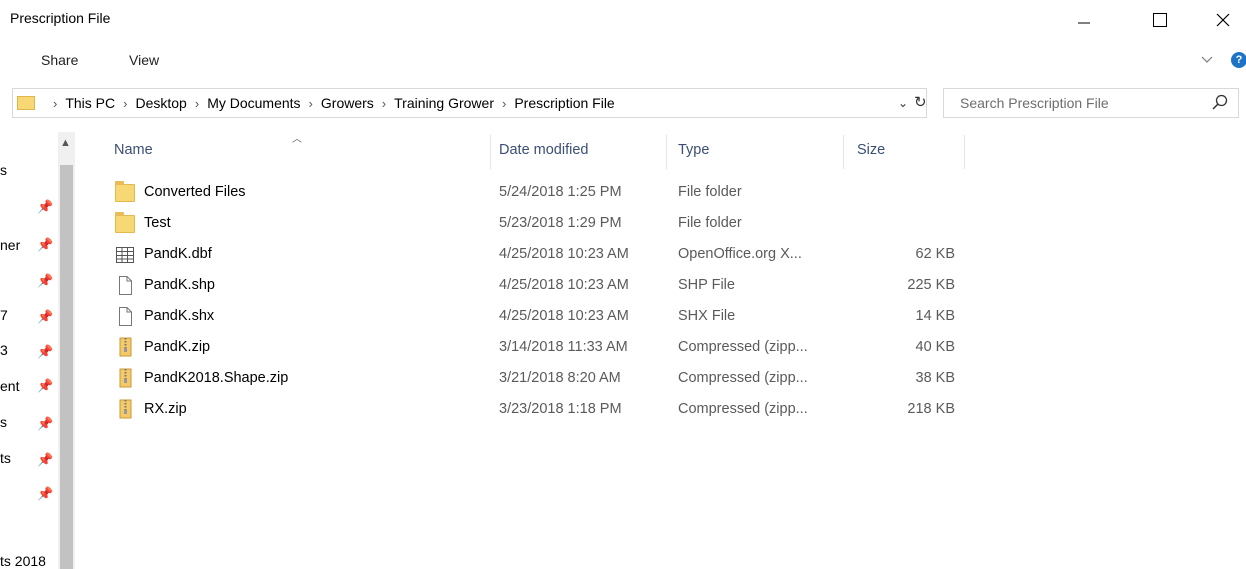 This screenshot has width=1246, height=569. I want to click on nav-scrollbar-thumb, so click(66, 367).